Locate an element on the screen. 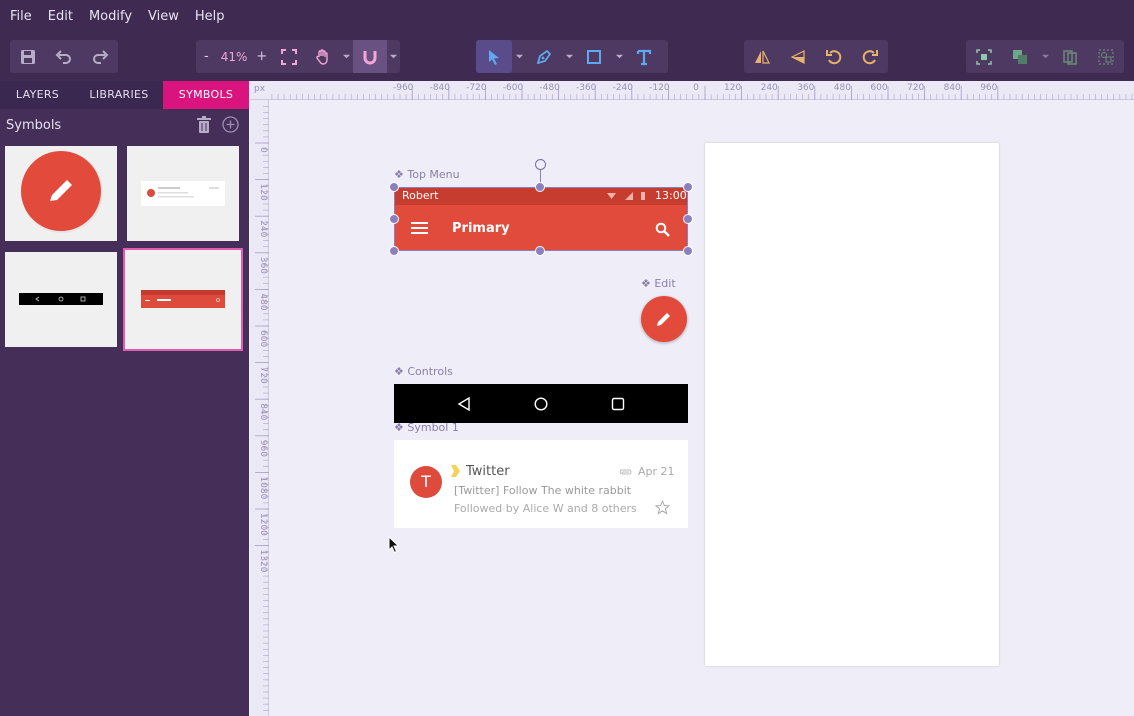  draw-tools is located at coordinates (572, 56).